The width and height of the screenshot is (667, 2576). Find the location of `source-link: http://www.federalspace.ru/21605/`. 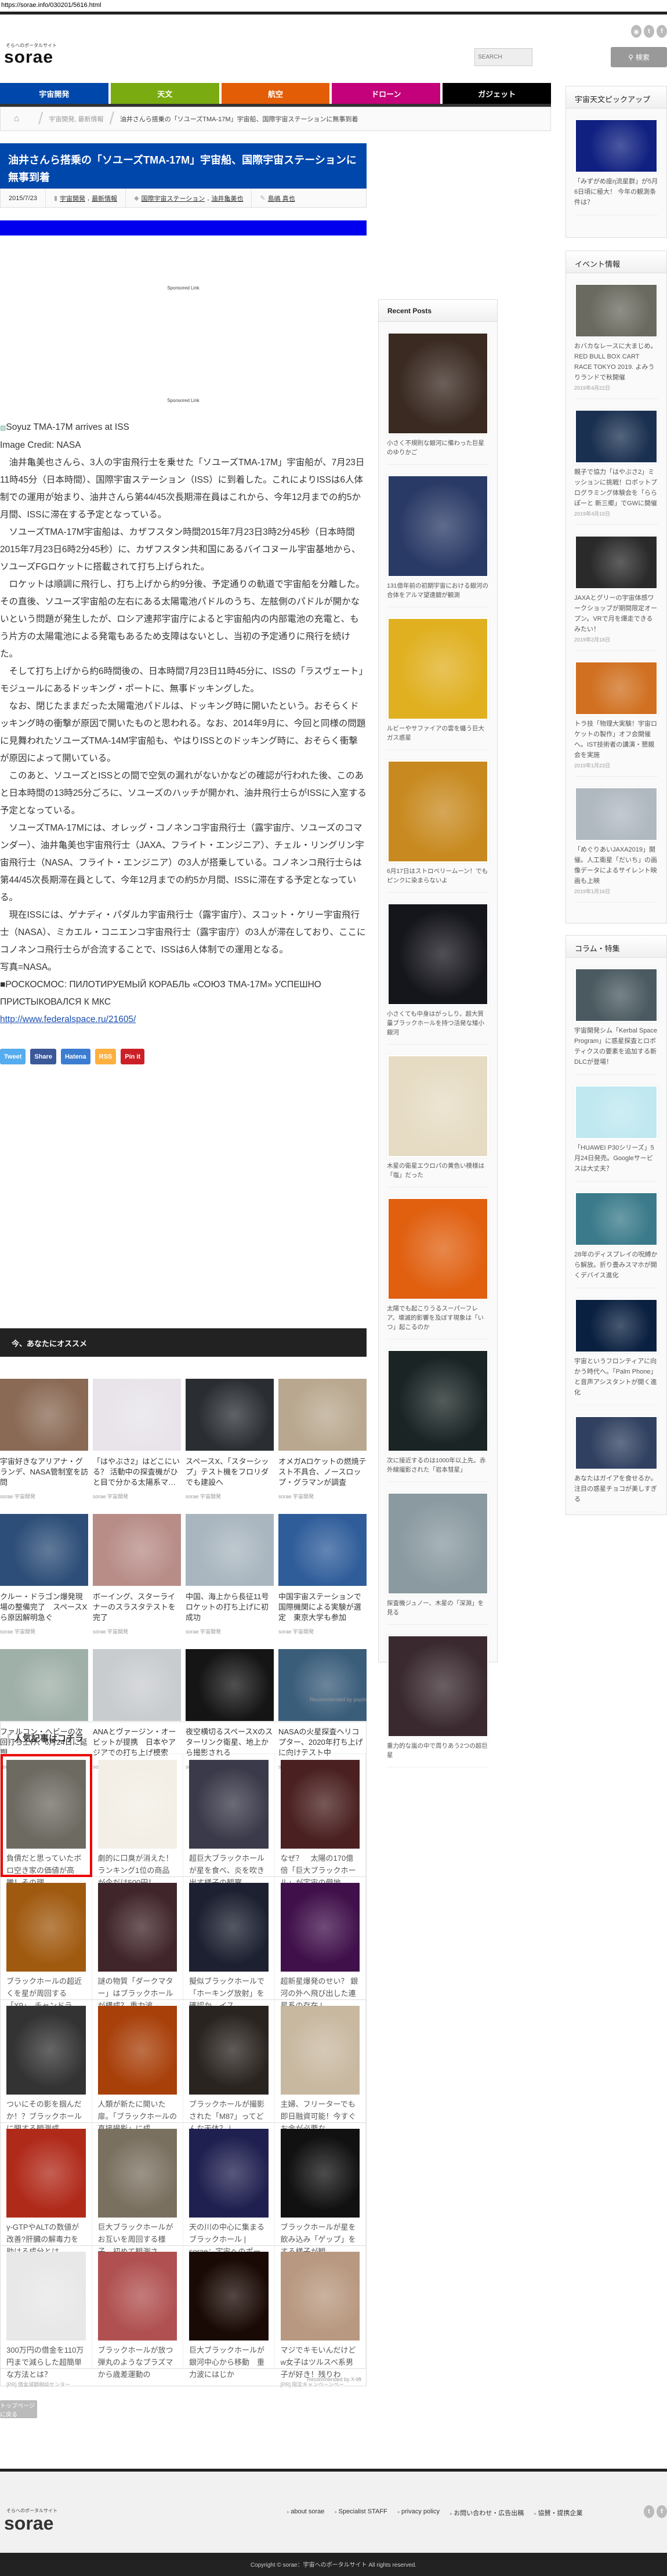

source-link: http://www.federalspace.ru/21605/ is located at coordinates (68, 1020).